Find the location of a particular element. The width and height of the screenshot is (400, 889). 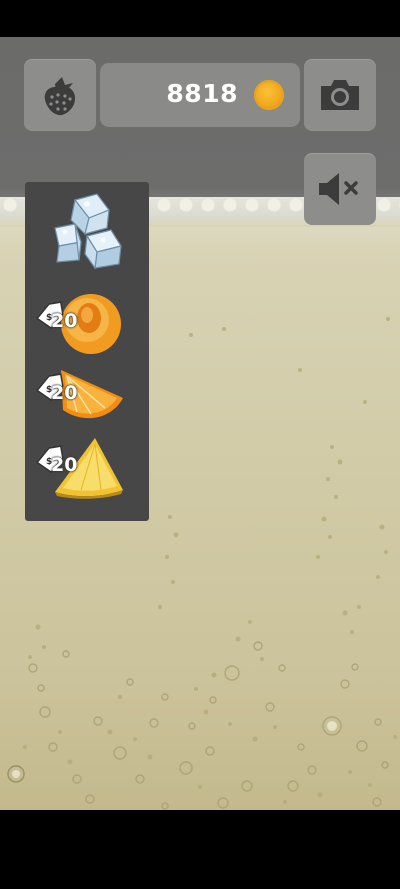

ingredient-apricot: $ 20 is located at coordinates (87, 321).